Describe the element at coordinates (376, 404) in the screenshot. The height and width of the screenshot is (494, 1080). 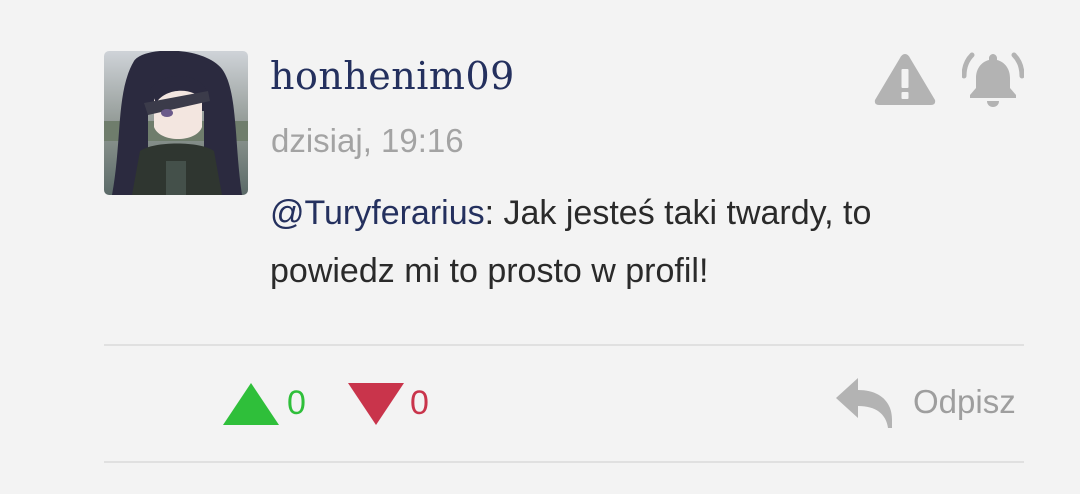
I see `triangle-down-icon` at that location.